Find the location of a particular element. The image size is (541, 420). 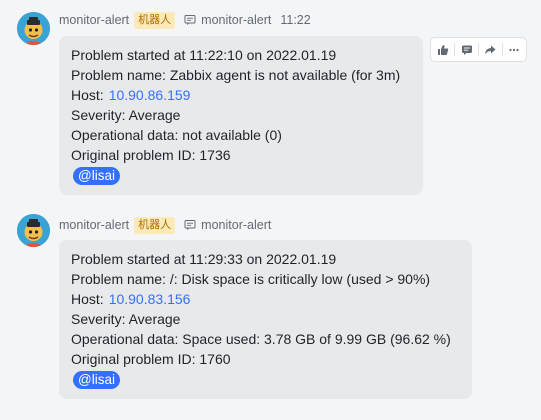

message-header: monitor-alert 机器人 monitor-alert is located at coordinates (165, 225).